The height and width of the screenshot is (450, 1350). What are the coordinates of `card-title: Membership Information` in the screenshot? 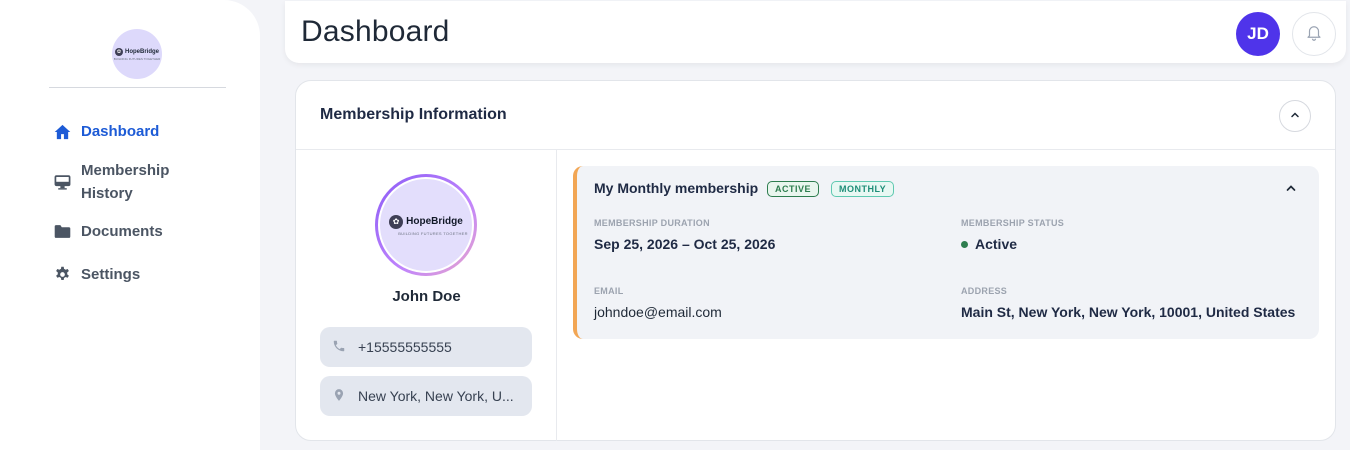 It's located at (413, 114).